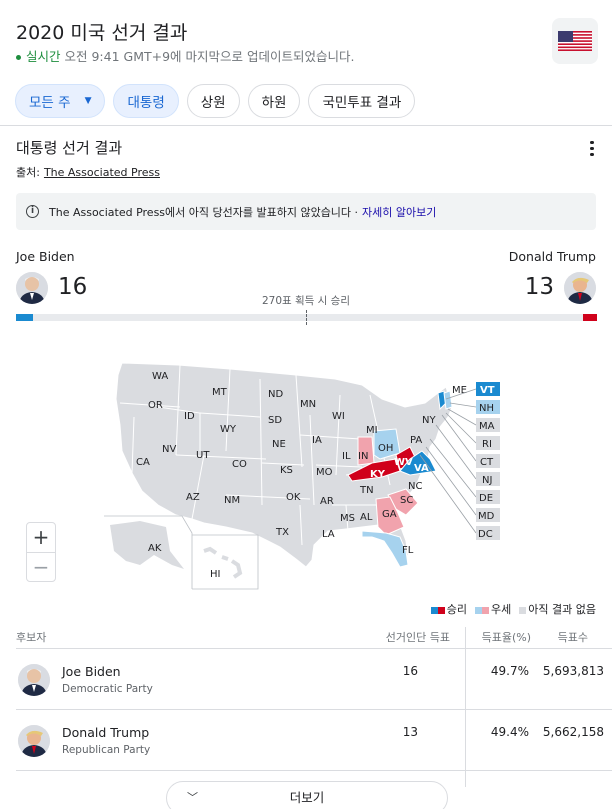 The height and width of the screenshot is (809, 612). I want to click on svg-text: TX, so click(282, 532).